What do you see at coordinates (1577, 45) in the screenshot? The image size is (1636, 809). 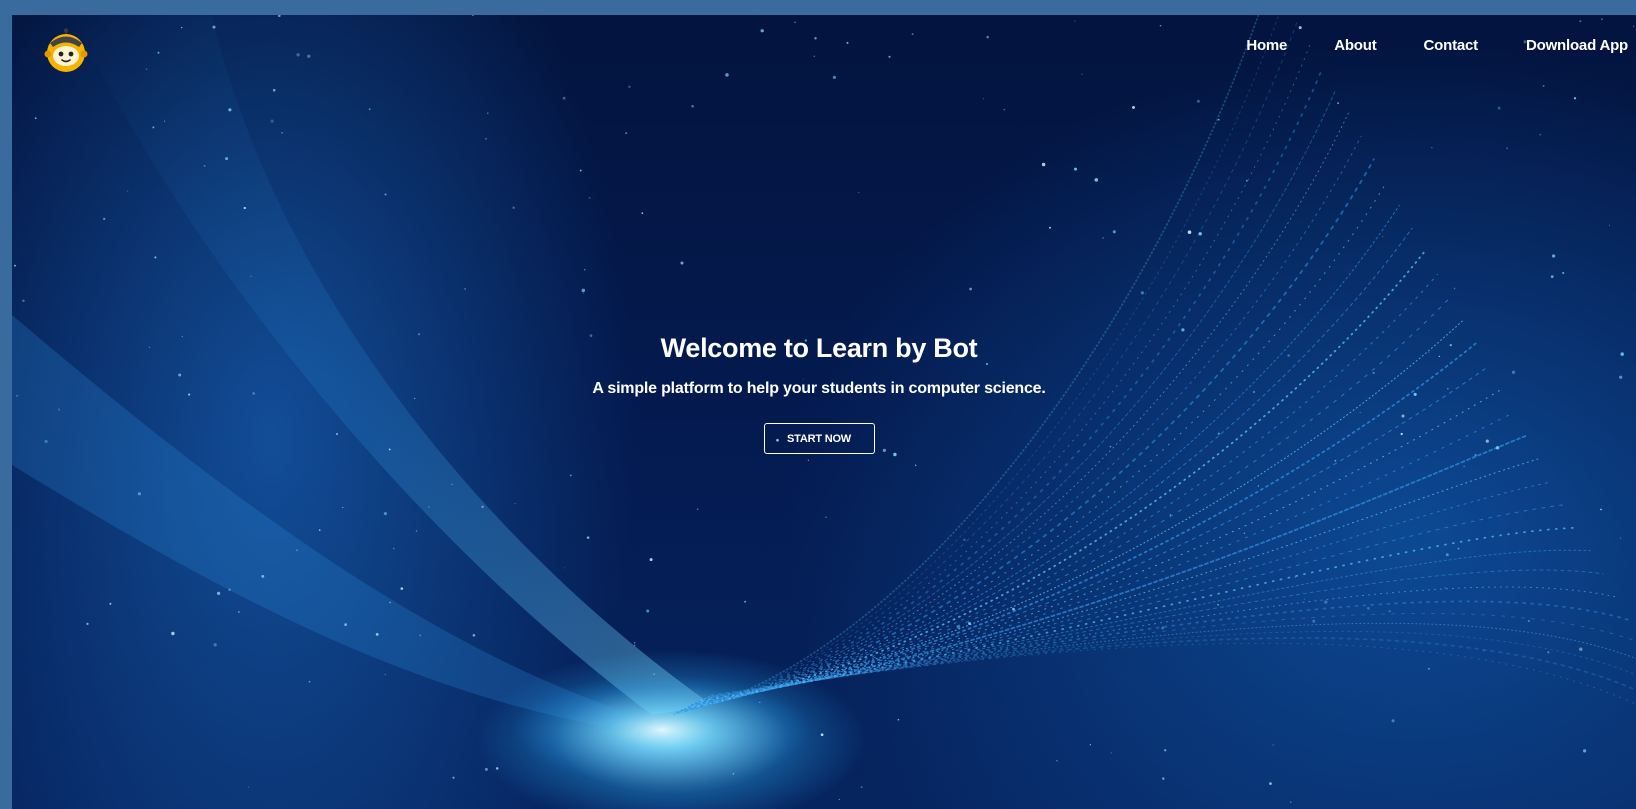 I see `nav-link-download-app: Download App` at bounding box center [1577, 45].